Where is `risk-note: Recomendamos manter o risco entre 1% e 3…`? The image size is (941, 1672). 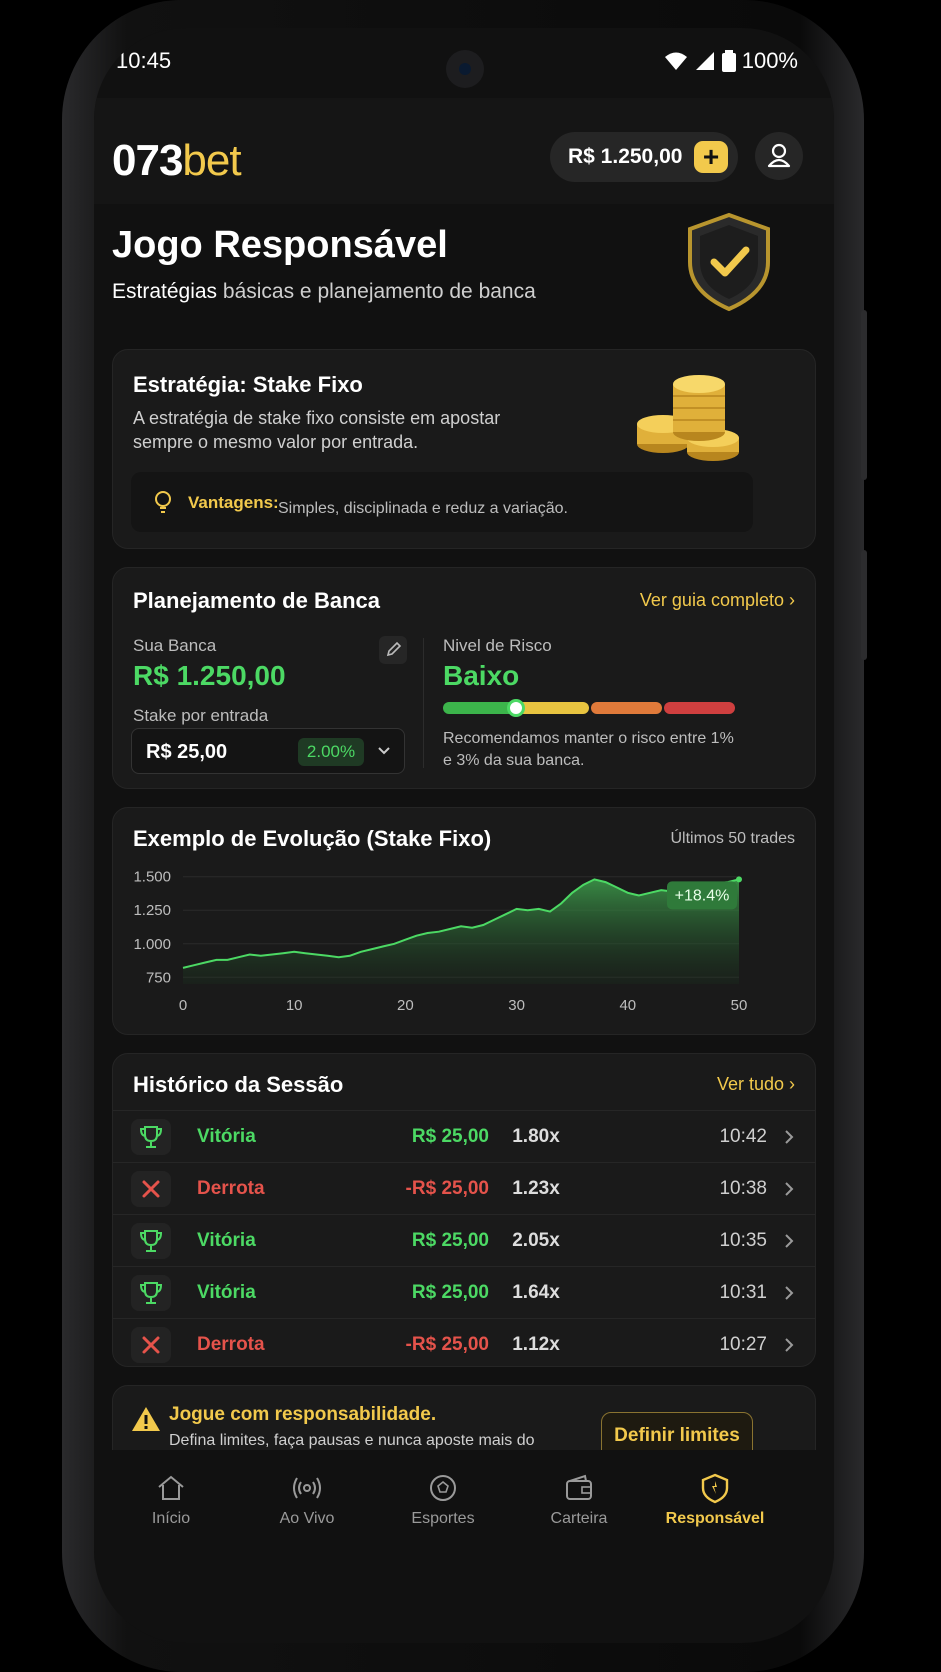 risk-note: Recomendamos manter o risco entre 1% e 3… is located at coordinates (588, 749).